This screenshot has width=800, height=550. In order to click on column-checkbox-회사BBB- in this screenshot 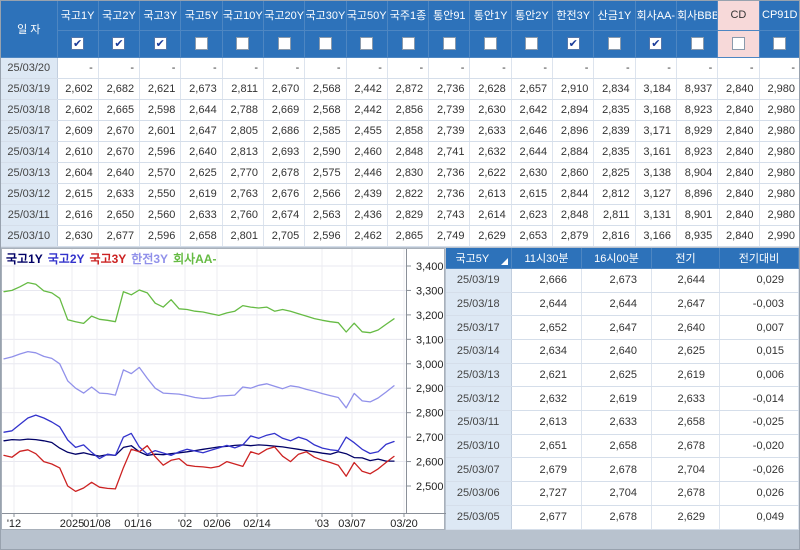, I will do `click(697, 43)`.